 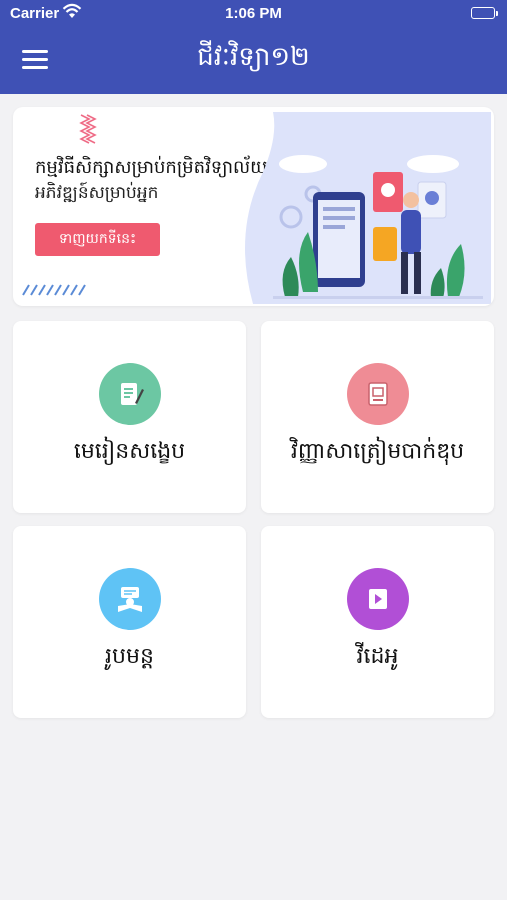 I want to click on notes-icon, so click(x=130, y=394).